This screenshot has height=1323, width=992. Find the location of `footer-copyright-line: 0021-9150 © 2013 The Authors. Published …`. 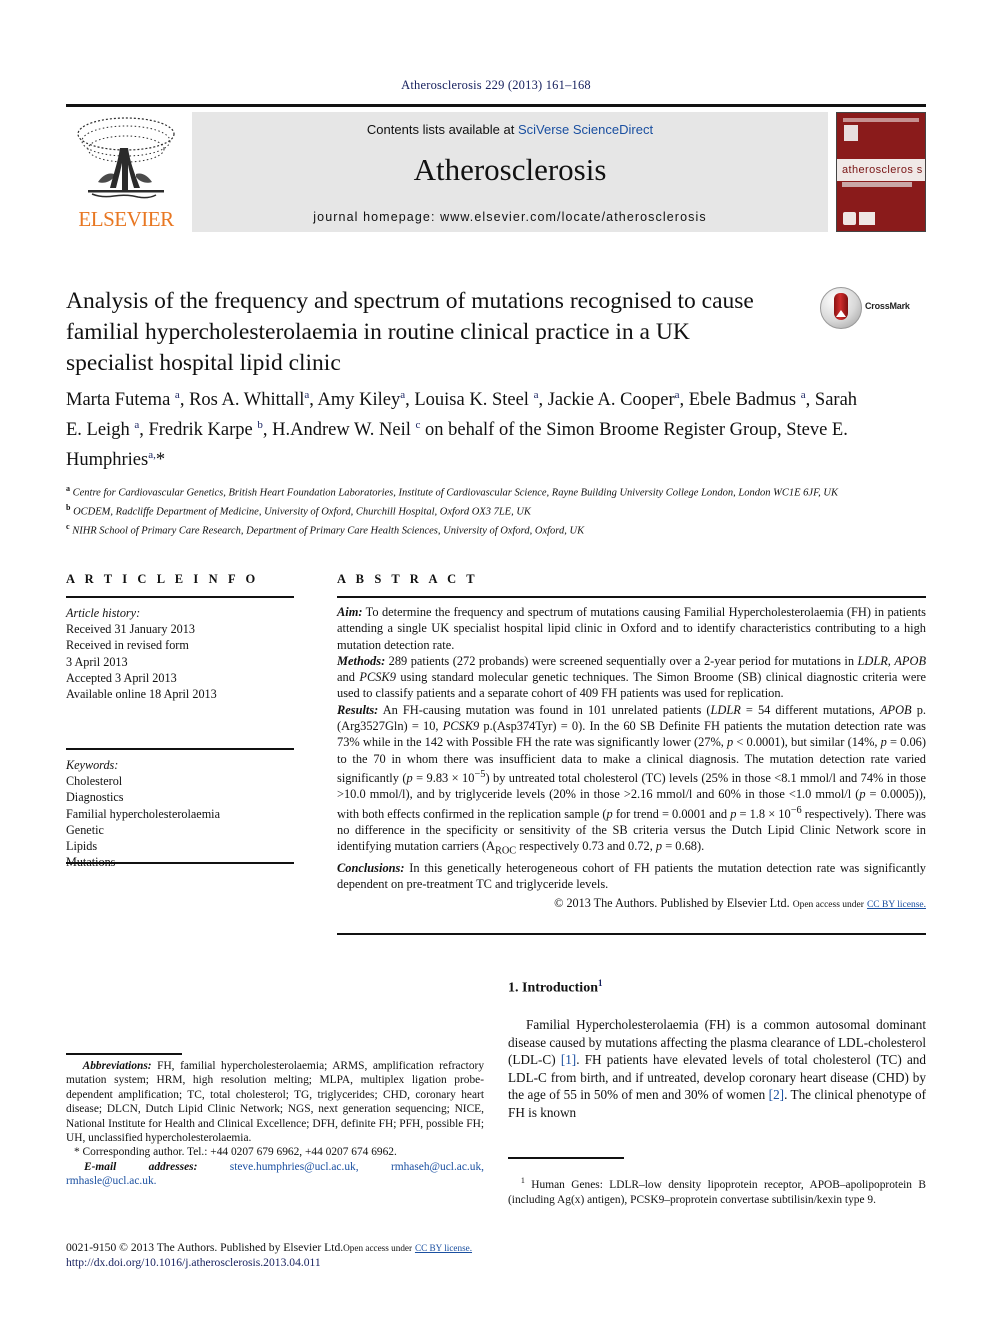

footer-copyright-line: 0021-9150 © 2013 The Authors. Published … is located at coordinates (326, 1248).